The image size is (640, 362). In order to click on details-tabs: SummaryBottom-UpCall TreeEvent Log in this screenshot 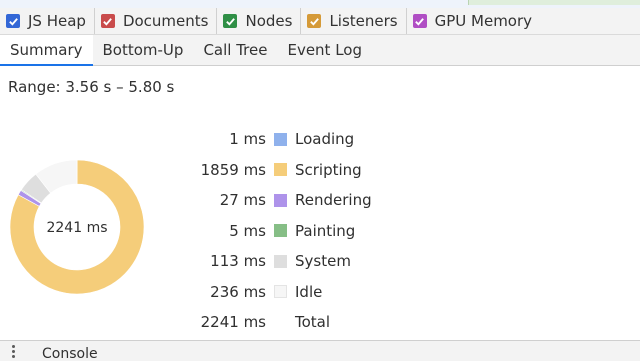, I will do `click(320, 50)`.